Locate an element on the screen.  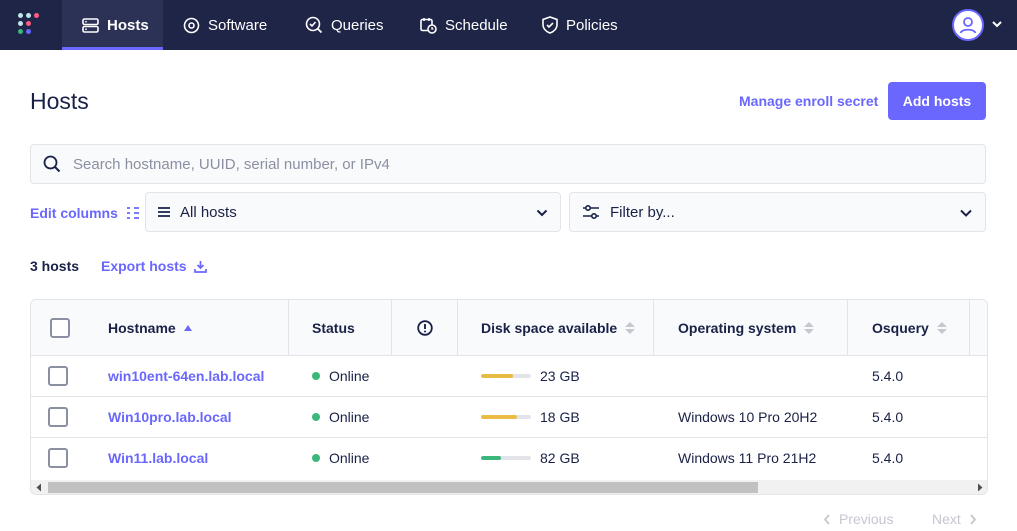
nav-label-queries: Queries is located at coordinates (357, 25).